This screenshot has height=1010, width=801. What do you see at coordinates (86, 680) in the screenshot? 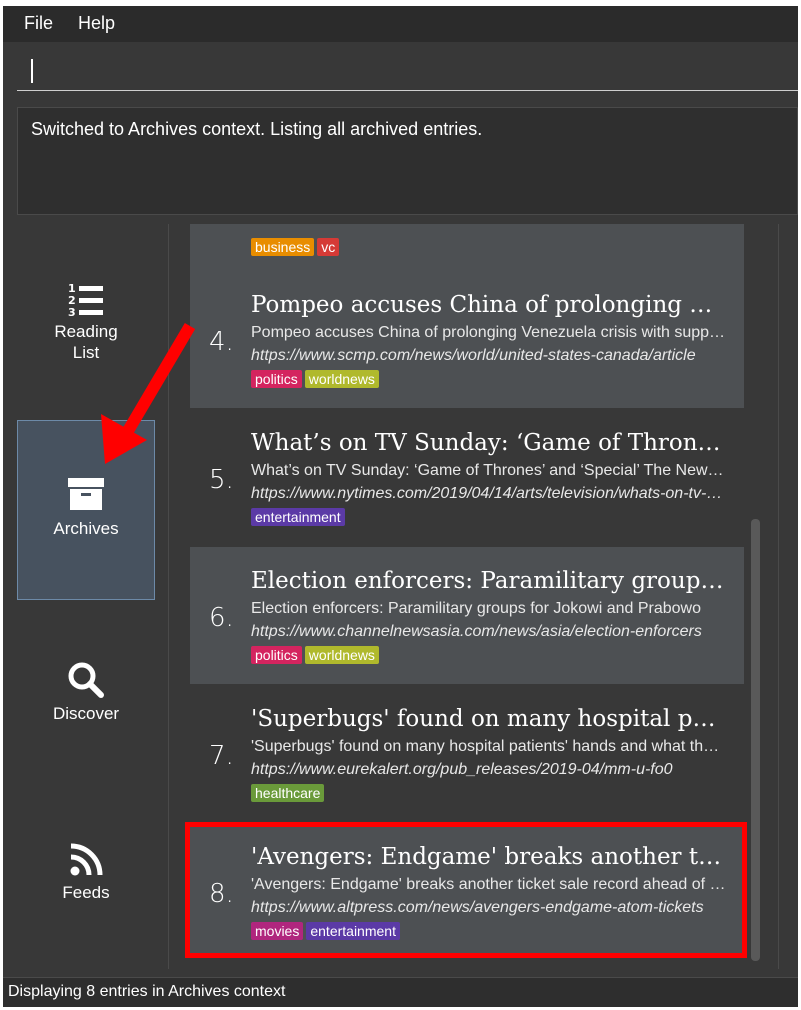
I see `search-icon` at bounding box center [86, 680].